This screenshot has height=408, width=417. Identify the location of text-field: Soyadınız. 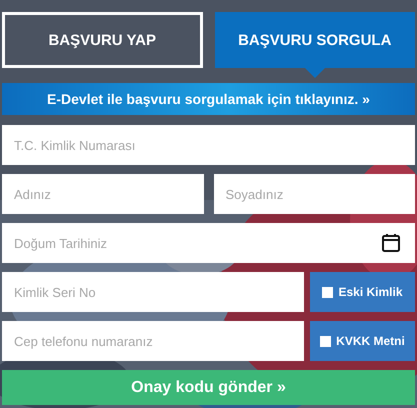
(314, 194).